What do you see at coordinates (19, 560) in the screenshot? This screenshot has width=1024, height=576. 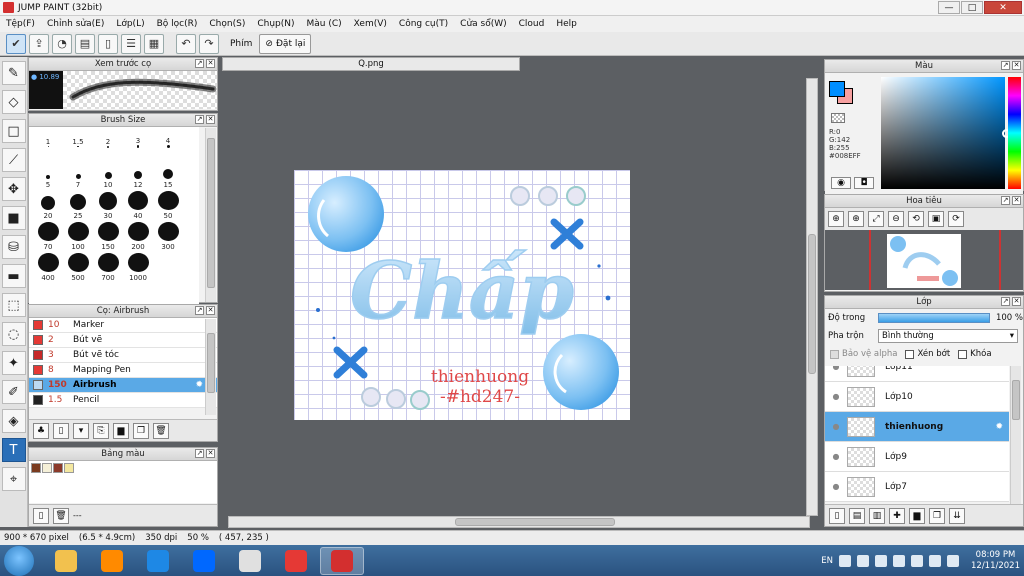 I see `start-button` at bounding box center [19, 560].